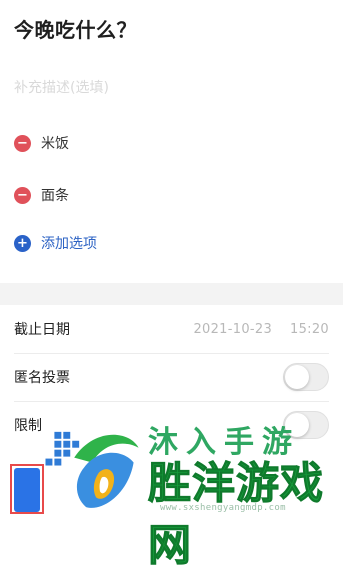 The image size is (343, 573). I want to click on deadline-label: 截止日期, so click(42, 330).